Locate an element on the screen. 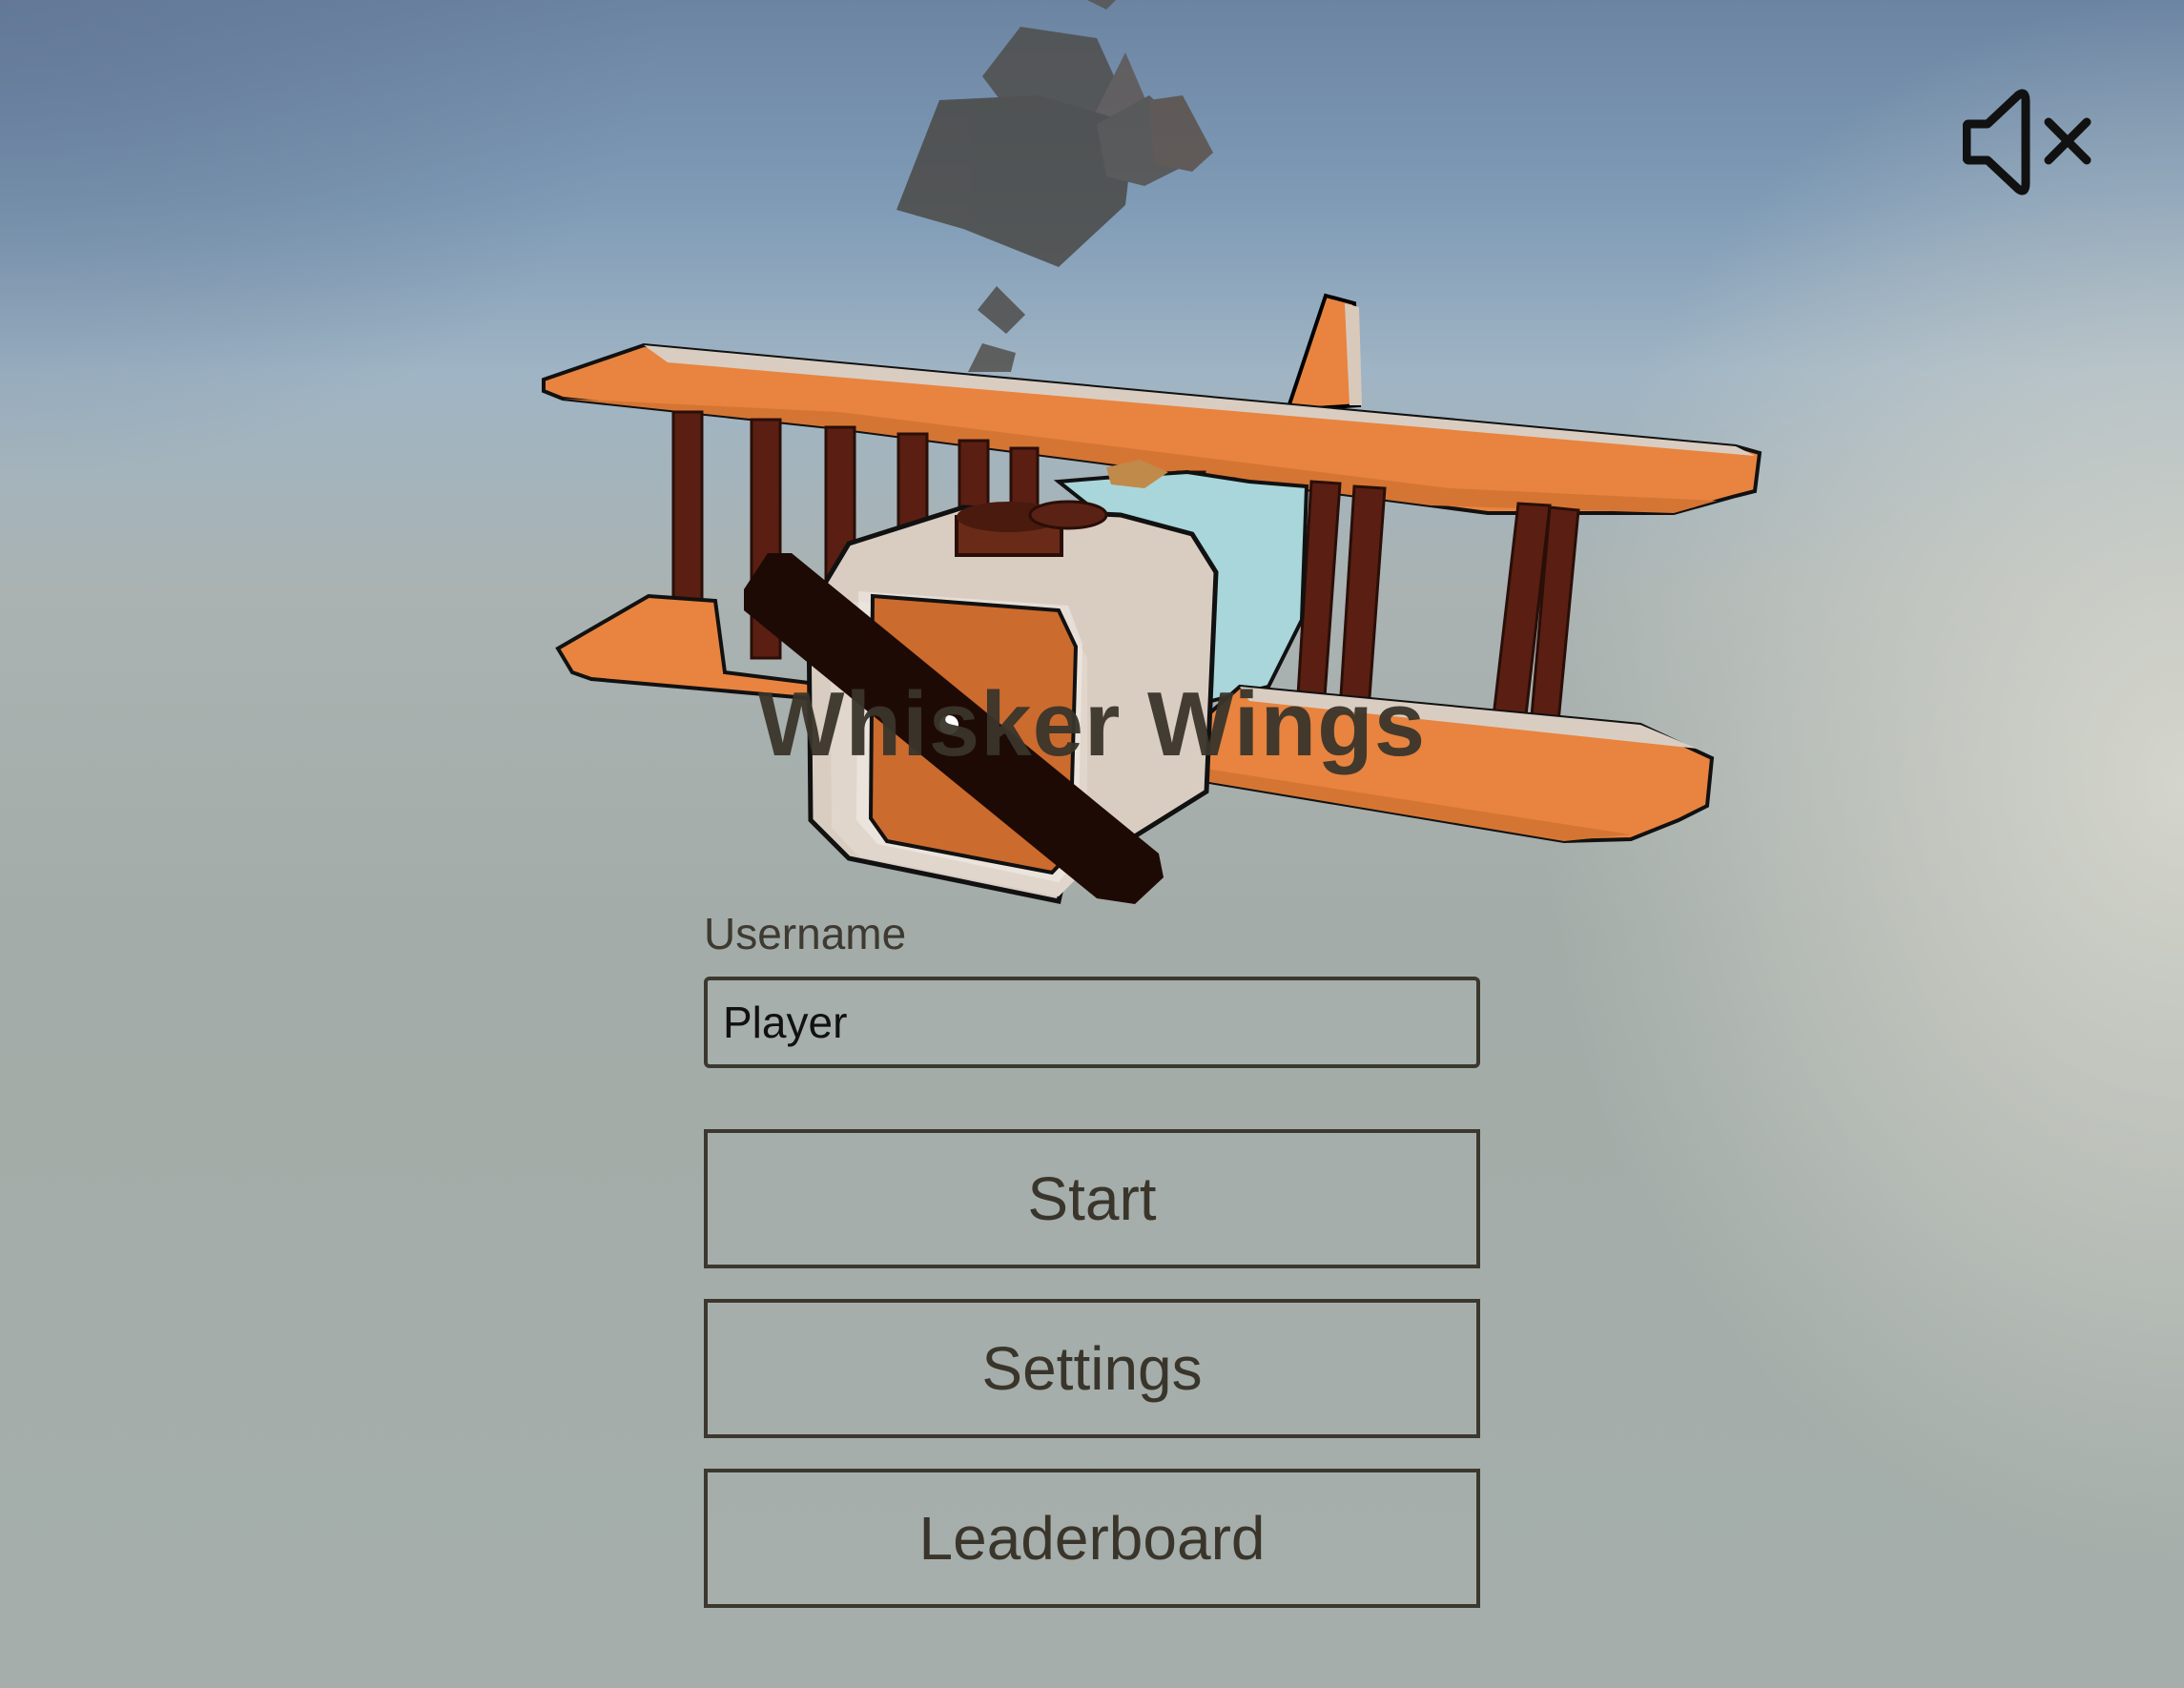 This screenshot has height=1688, width=2184. start-button: Start is located at coordinates (1092, 1198).